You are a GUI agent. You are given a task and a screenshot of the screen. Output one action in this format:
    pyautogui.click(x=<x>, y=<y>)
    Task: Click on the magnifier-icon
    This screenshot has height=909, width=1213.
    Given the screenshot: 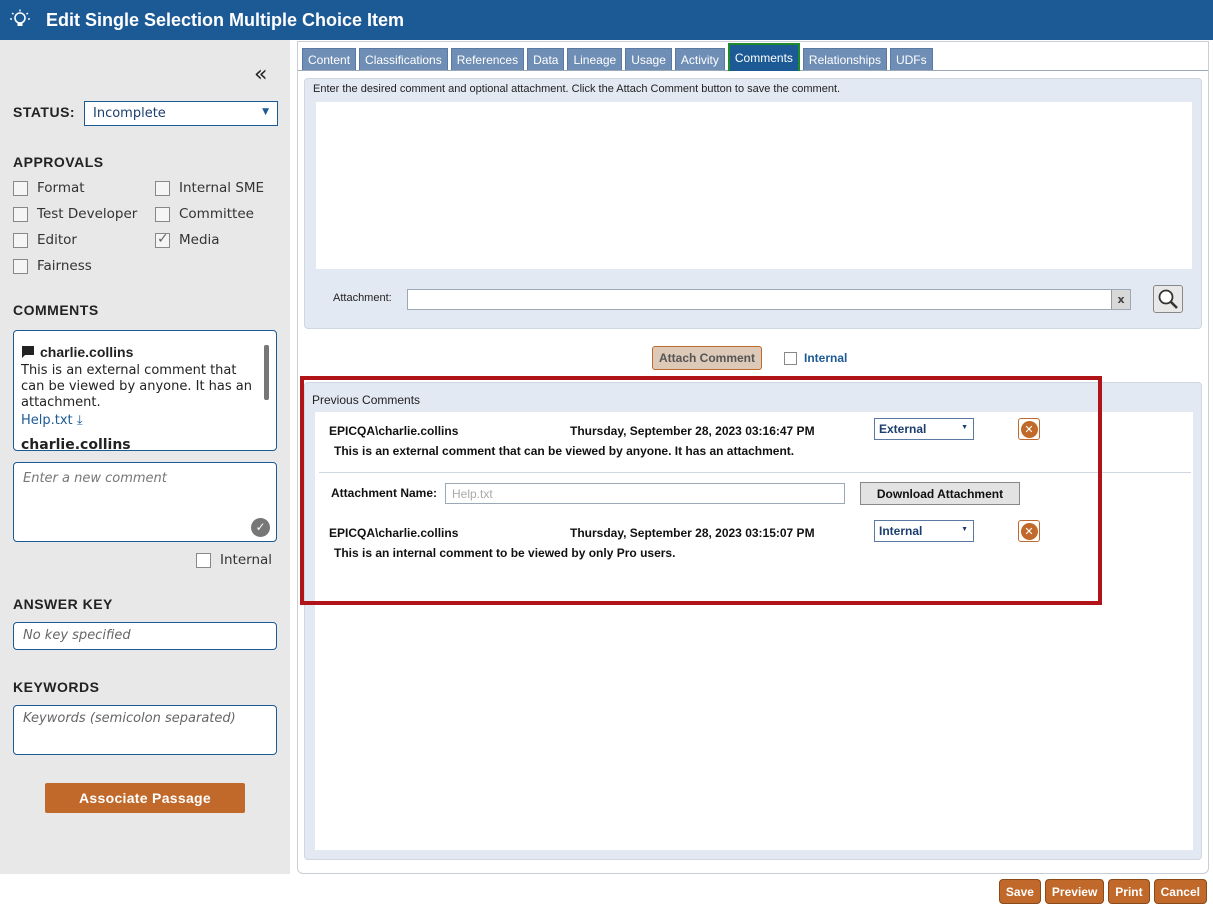 What is the action you would take?
    pyautogui.click(x=1168, y=299)
    